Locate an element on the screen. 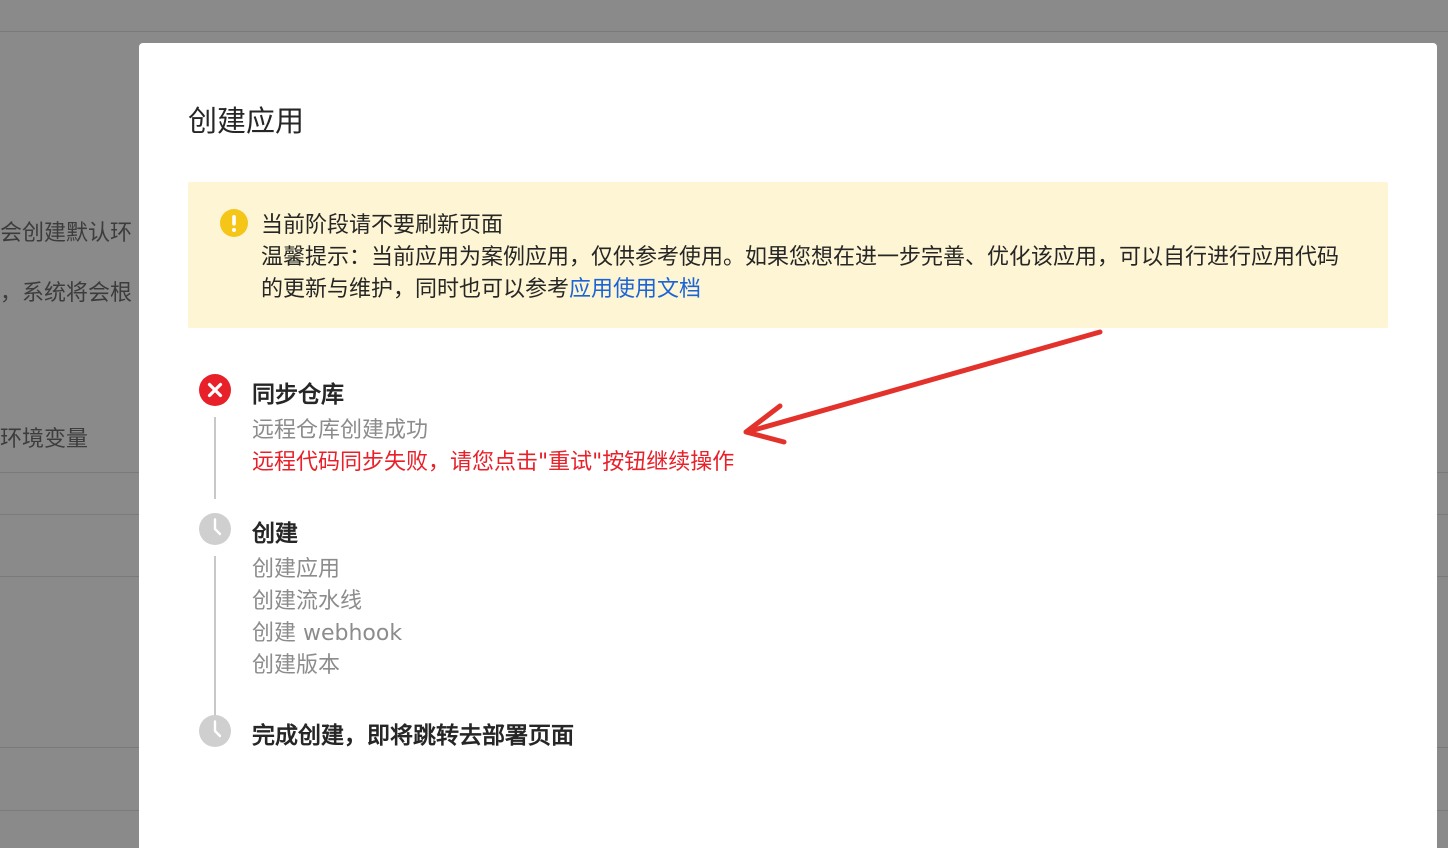  error-x-circle-icon is located at coordinates (215, 390).